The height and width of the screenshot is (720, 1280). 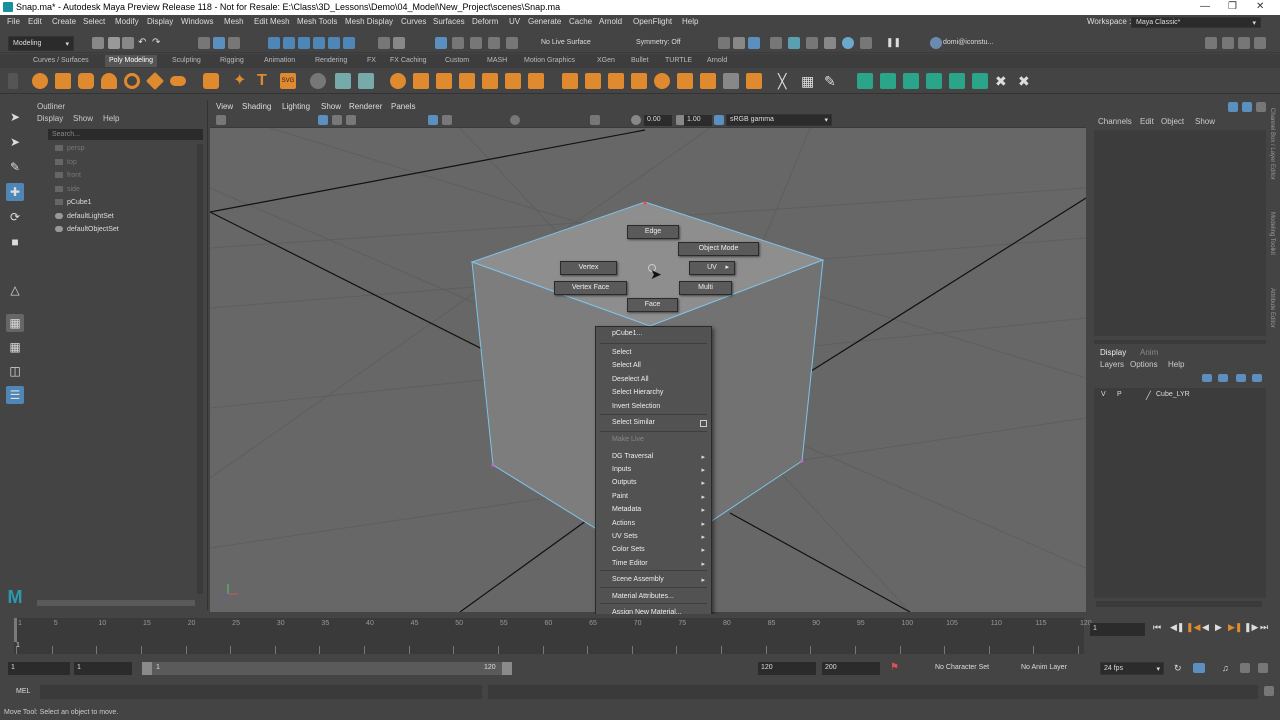 I want to click on side-tab-channel-box: Channel Box / Layer Editor, so click(x=1272, y=144).